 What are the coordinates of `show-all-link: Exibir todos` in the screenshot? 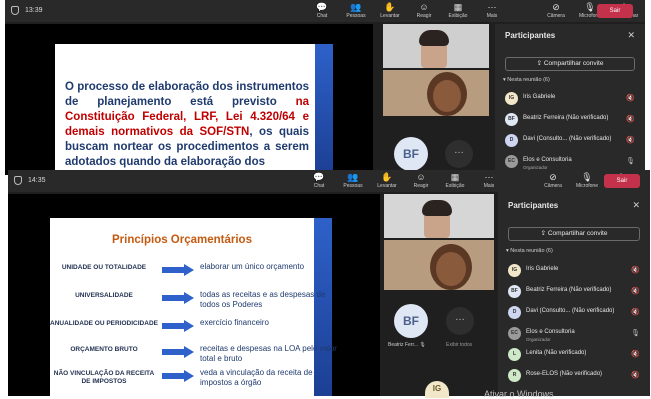 It's located at (459, 345).